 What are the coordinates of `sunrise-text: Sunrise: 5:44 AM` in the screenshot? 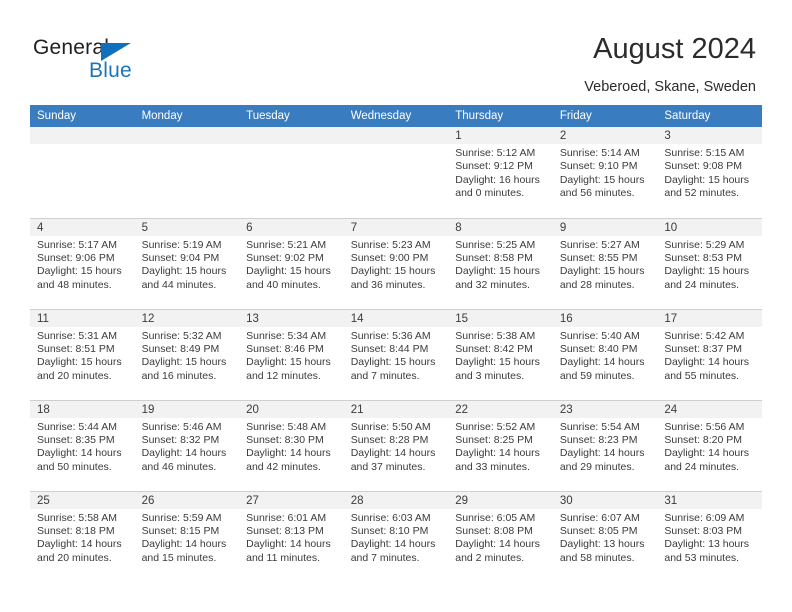 It's located at (77, 426).